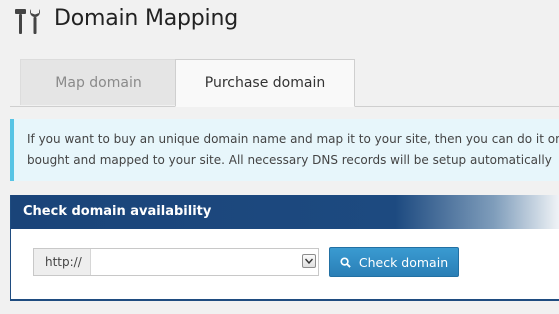 The width and height of the screenshot is (559, 314). I want to click on tools-icon, so click(27, 21).